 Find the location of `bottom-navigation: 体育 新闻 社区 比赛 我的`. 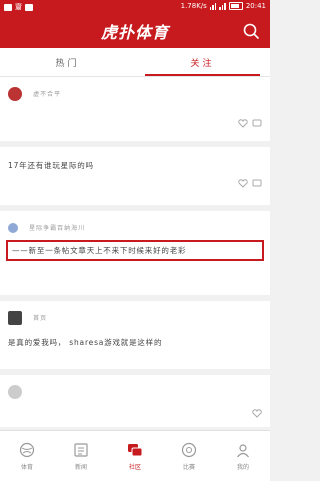

bottom-navigation: 体育 新闻 社区 比赛 我的 is located at coordinates (135, 455).